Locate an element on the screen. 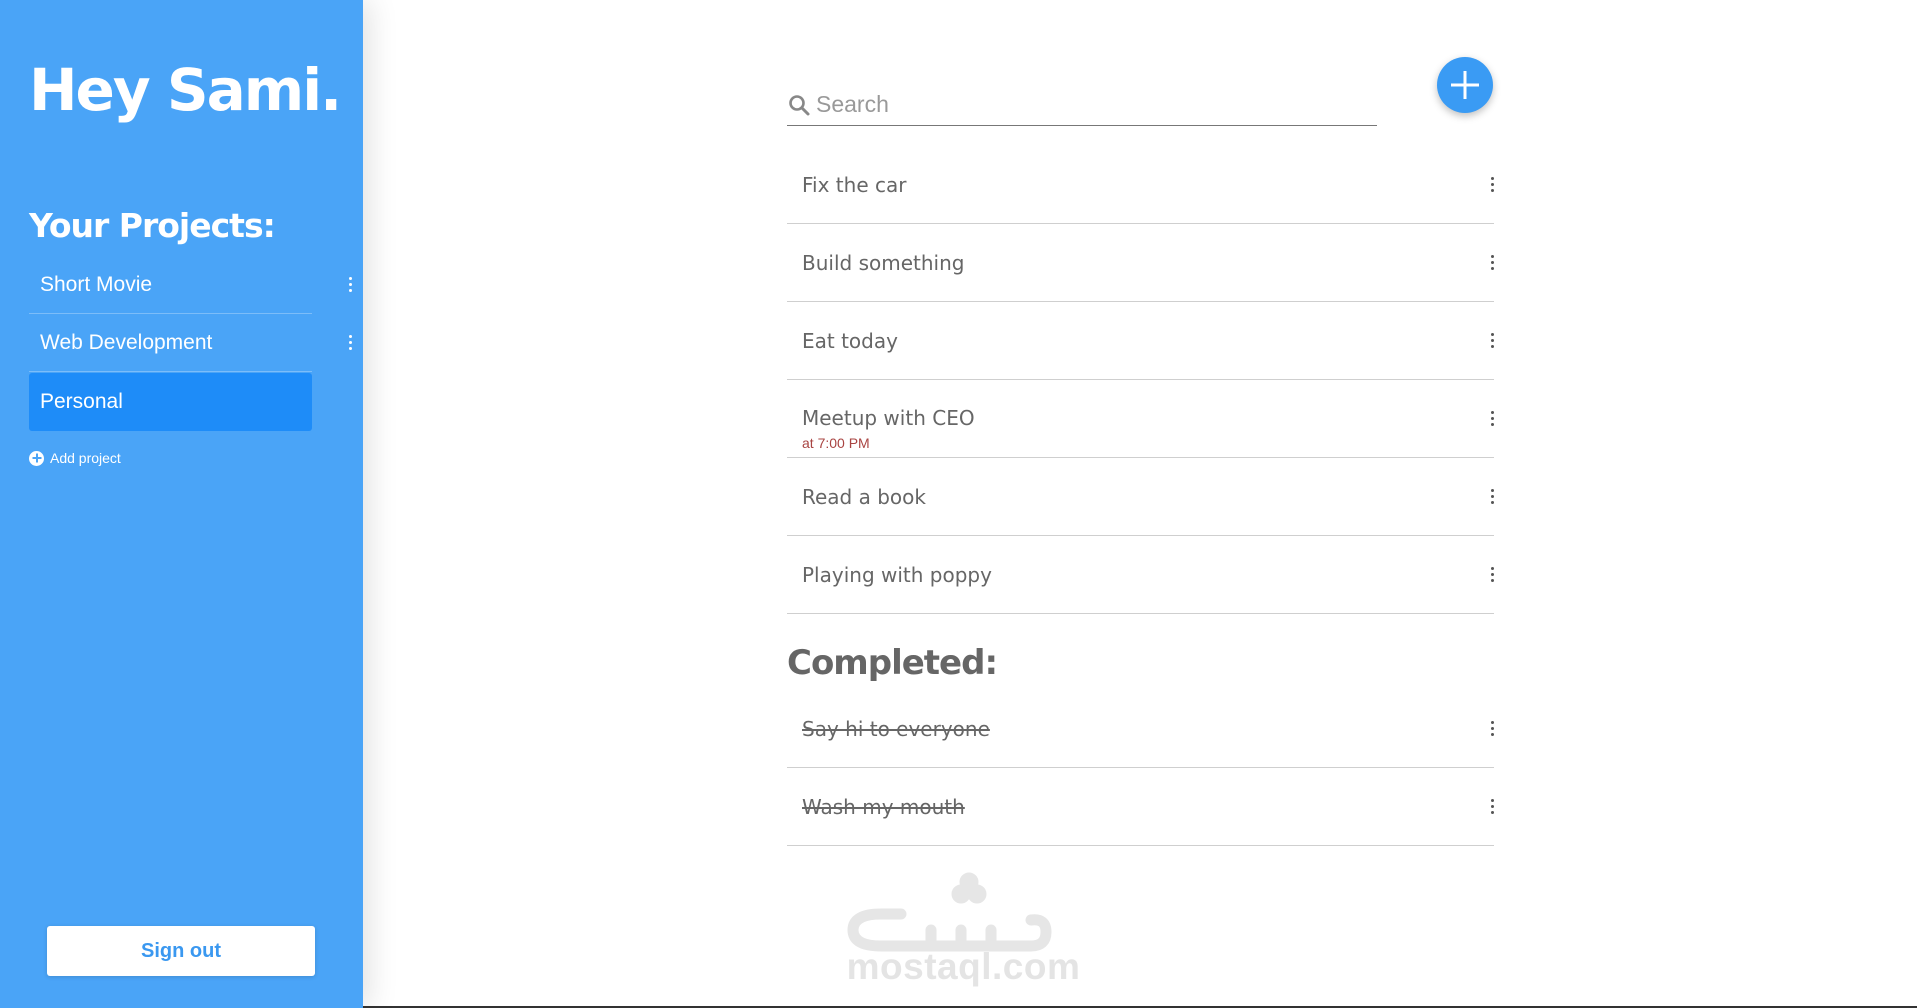  project-list: Short Movie Web Development Personal is located at coordinates (194, 343).